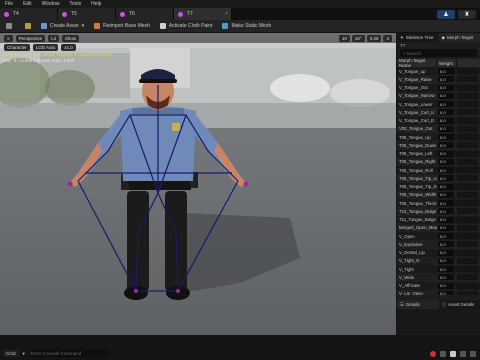 This screenshot has width=480, height=360. I want to click on tab-asset-details: ⓘ Asset Details, so click(459, 304).